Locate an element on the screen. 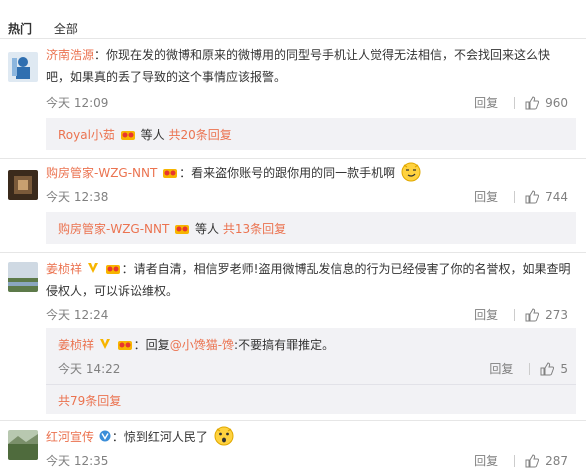 Image resolution: width=586 pixels, height=469 pixels. comment-actions: 回复 273 is located at coordinates (521, 314).